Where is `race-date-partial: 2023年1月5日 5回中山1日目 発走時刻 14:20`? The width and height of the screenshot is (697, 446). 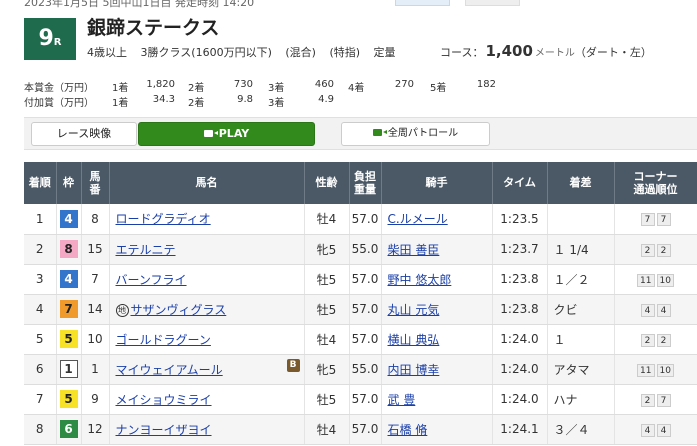
race-date-partial: 2023年1月5日 5回中山1日目 発走時刻 14:20 is located at coordinates (139, 4).